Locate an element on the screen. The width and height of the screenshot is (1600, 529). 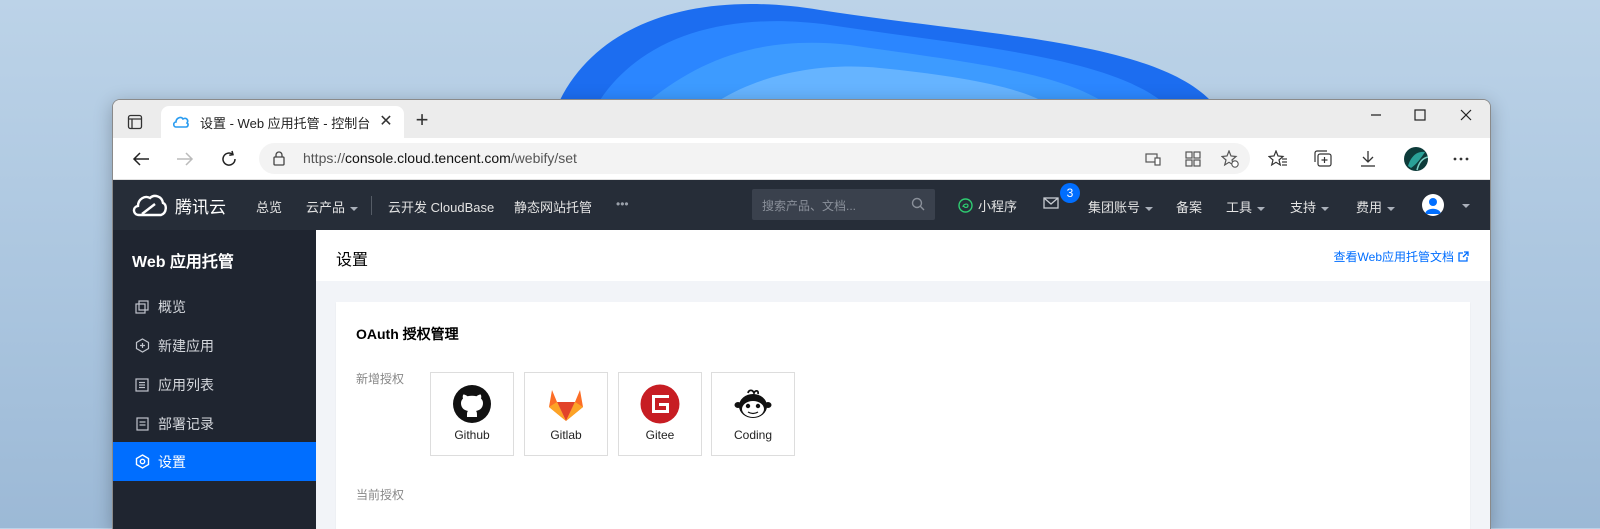
nav-tools-label: 工具 is located at coordinates (1239, 207).